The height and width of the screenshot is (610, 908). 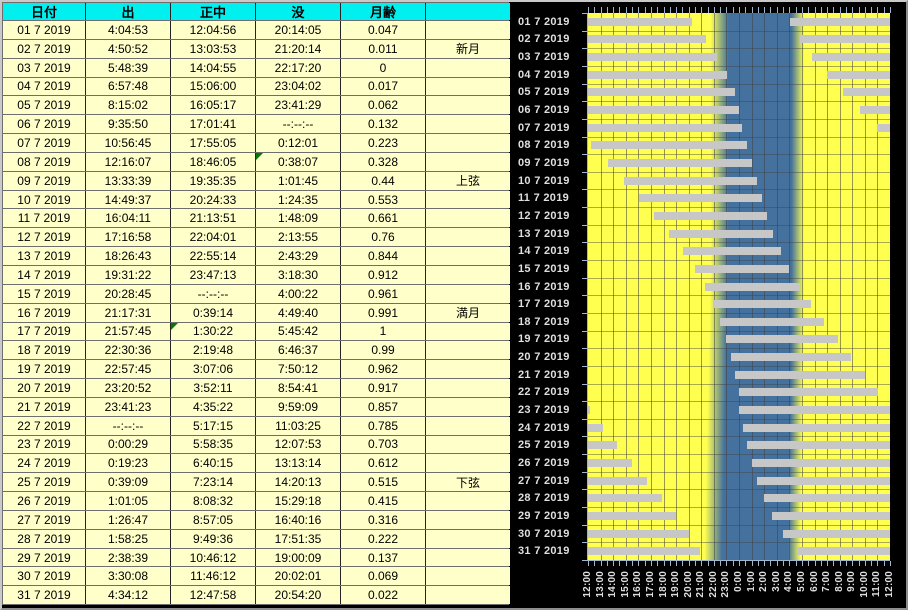 I want to click on age-cell: 0.917, so click(x=383, y=388).